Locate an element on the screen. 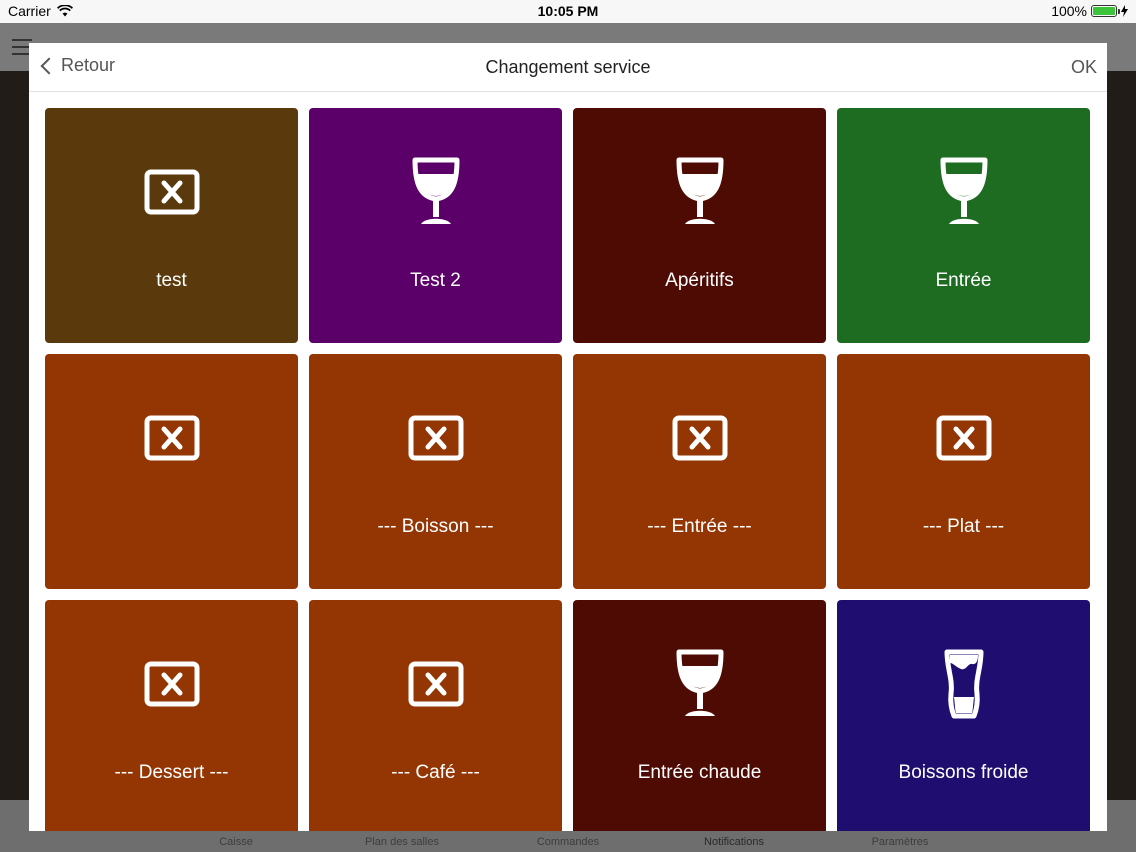 The image size is (1136, 852). service-tile: Test 2 is located at coordinates (435, 225).